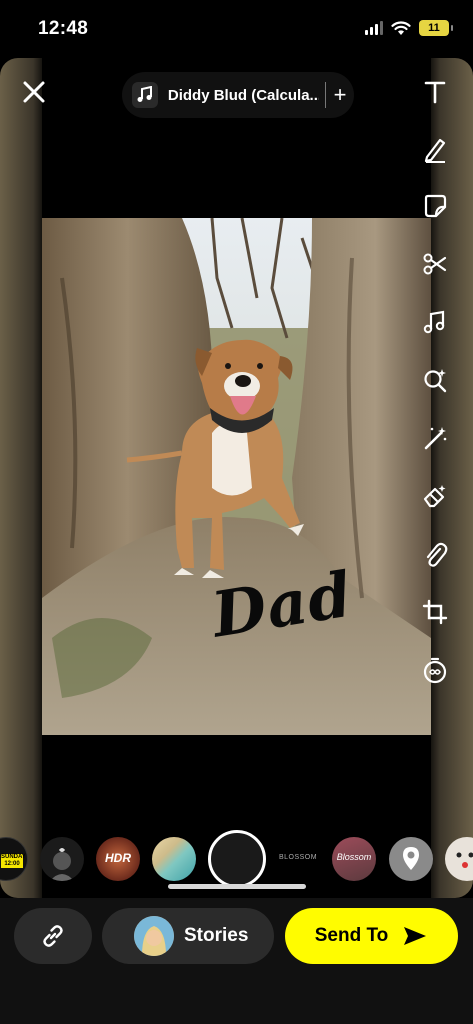 The height and width of the screenshot is (1024, 473). I want to click on lens-blossom-text: BLOSSOM, so click(298, 859).